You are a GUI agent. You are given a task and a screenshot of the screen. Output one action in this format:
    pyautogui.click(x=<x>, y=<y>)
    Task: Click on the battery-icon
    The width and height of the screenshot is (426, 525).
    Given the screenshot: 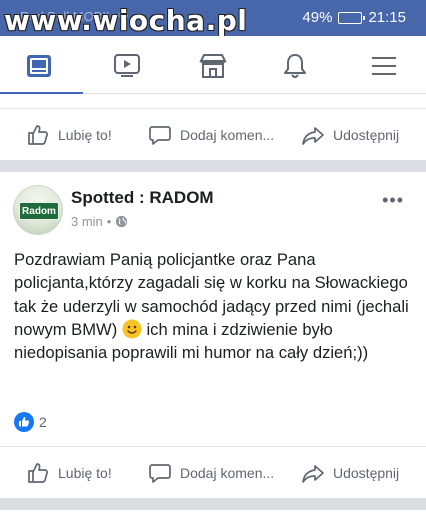 What is the action you would take?
    pyautogui.click(x=352, y=17)
    